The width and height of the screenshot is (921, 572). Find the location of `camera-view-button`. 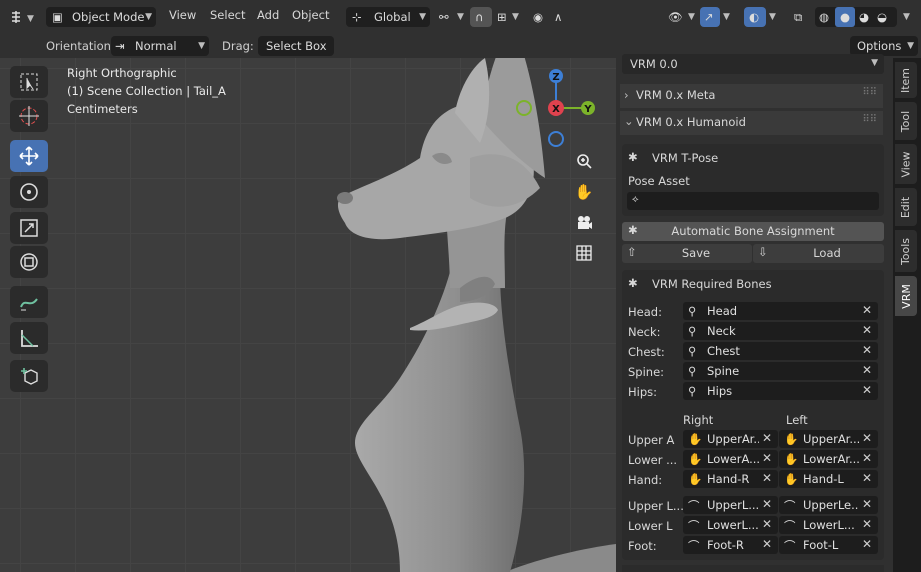

camera-view-button is located at coordinates (584, 223).